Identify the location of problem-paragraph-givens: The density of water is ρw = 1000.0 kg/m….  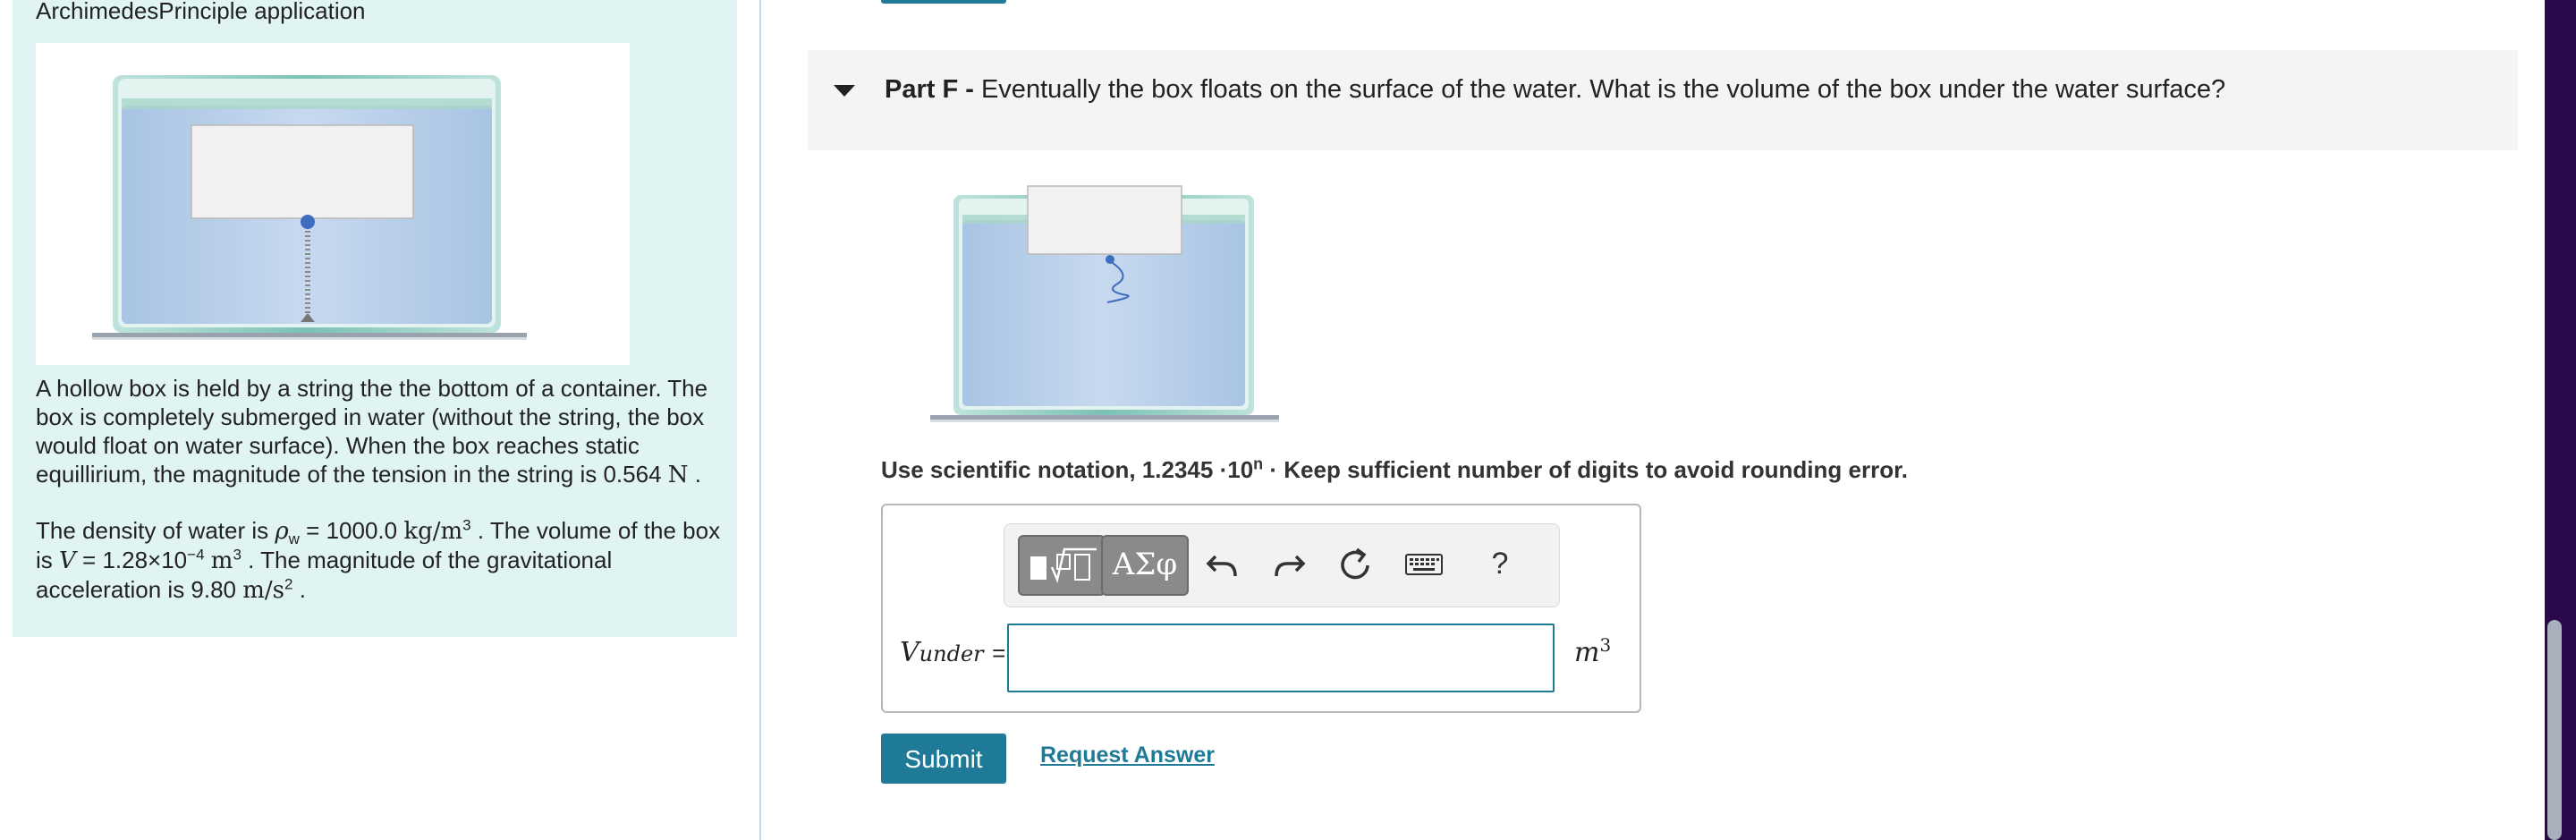
(380, 560).